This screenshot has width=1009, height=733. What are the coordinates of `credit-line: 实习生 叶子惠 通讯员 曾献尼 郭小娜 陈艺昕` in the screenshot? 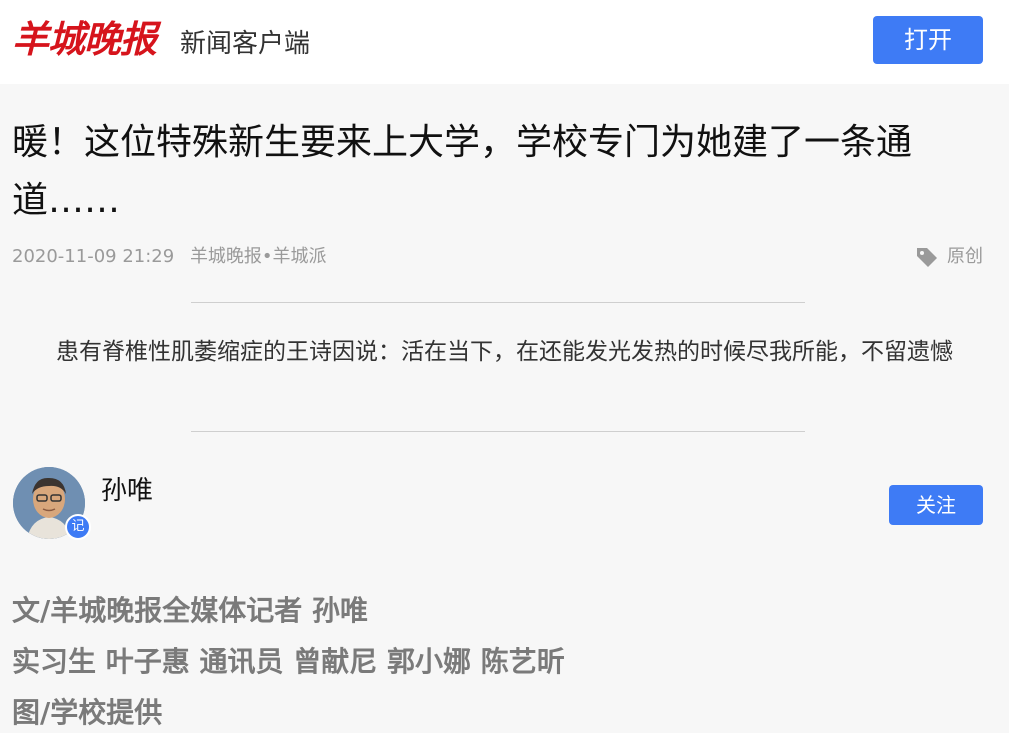 It's located at (288, 661).